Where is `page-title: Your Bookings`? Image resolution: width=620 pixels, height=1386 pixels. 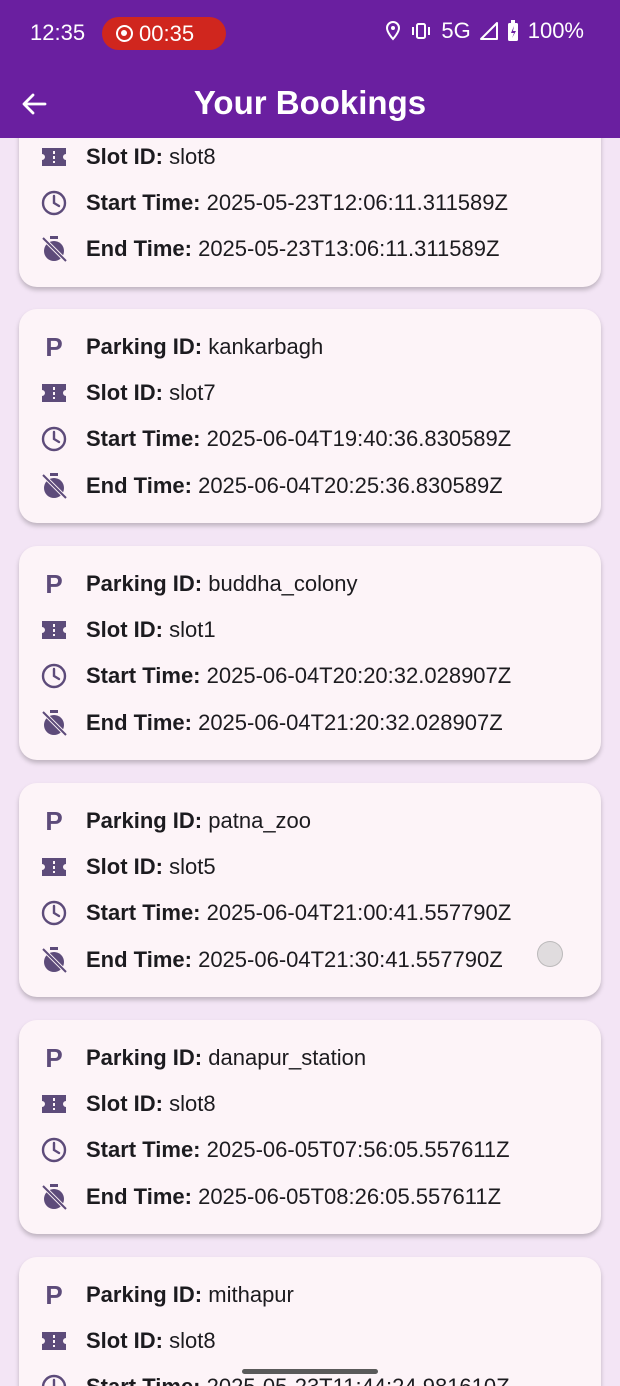 page-title: Your Bookings is located at coordinates (310, 102).